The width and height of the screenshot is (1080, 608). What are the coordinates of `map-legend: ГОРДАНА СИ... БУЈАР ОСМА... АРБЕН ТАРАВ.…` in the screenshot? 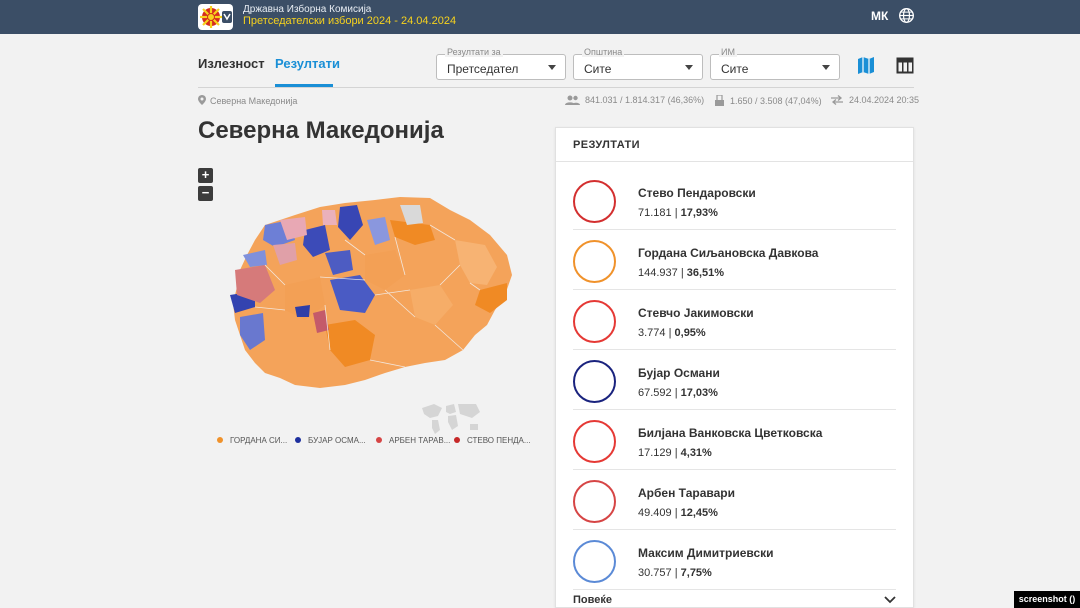 It's located at (382, 443).